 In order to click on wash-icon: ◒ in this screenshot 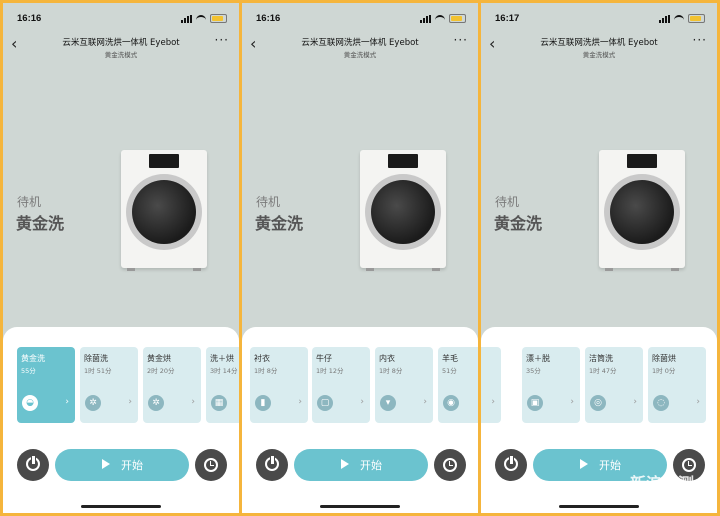, I will do `click(30, 403)`.